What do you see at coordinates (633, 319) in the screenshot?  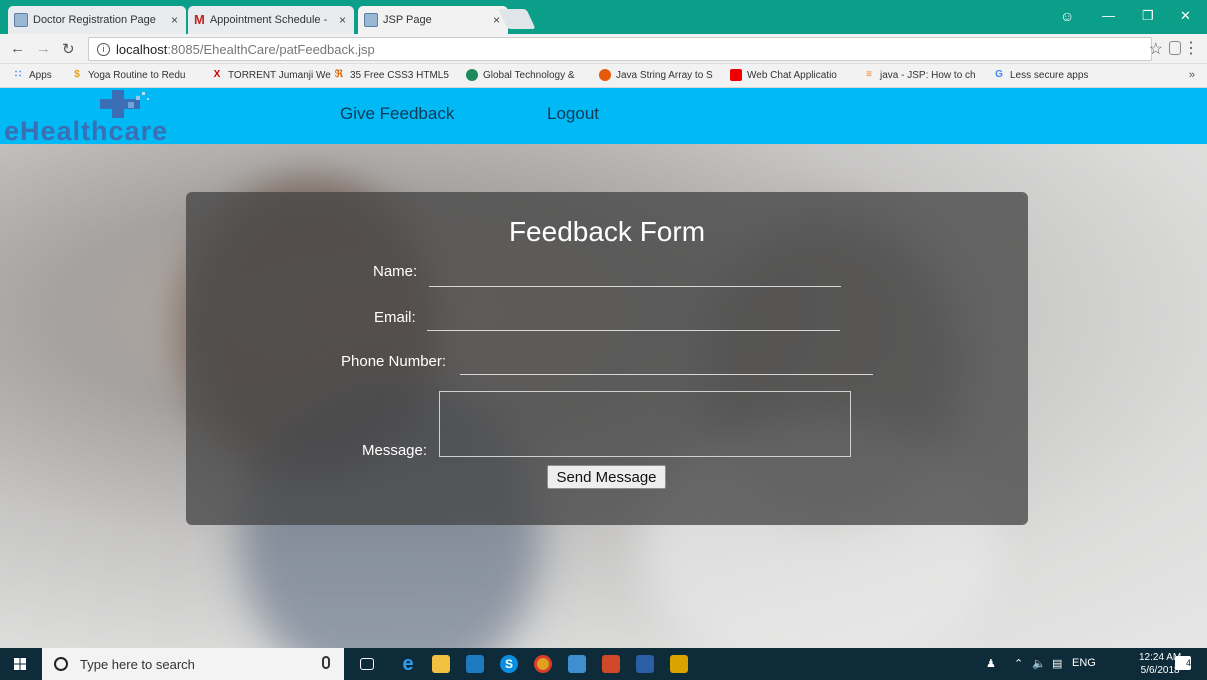 I see `email-field` at bounding box center [633, 319].